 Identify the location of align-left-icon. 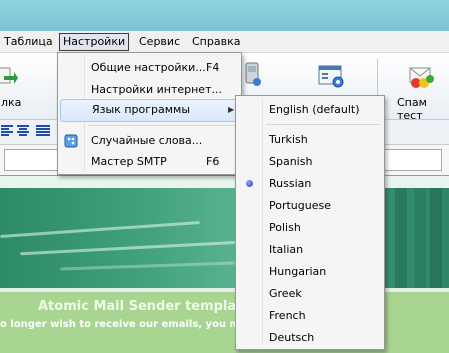
(7, 131).